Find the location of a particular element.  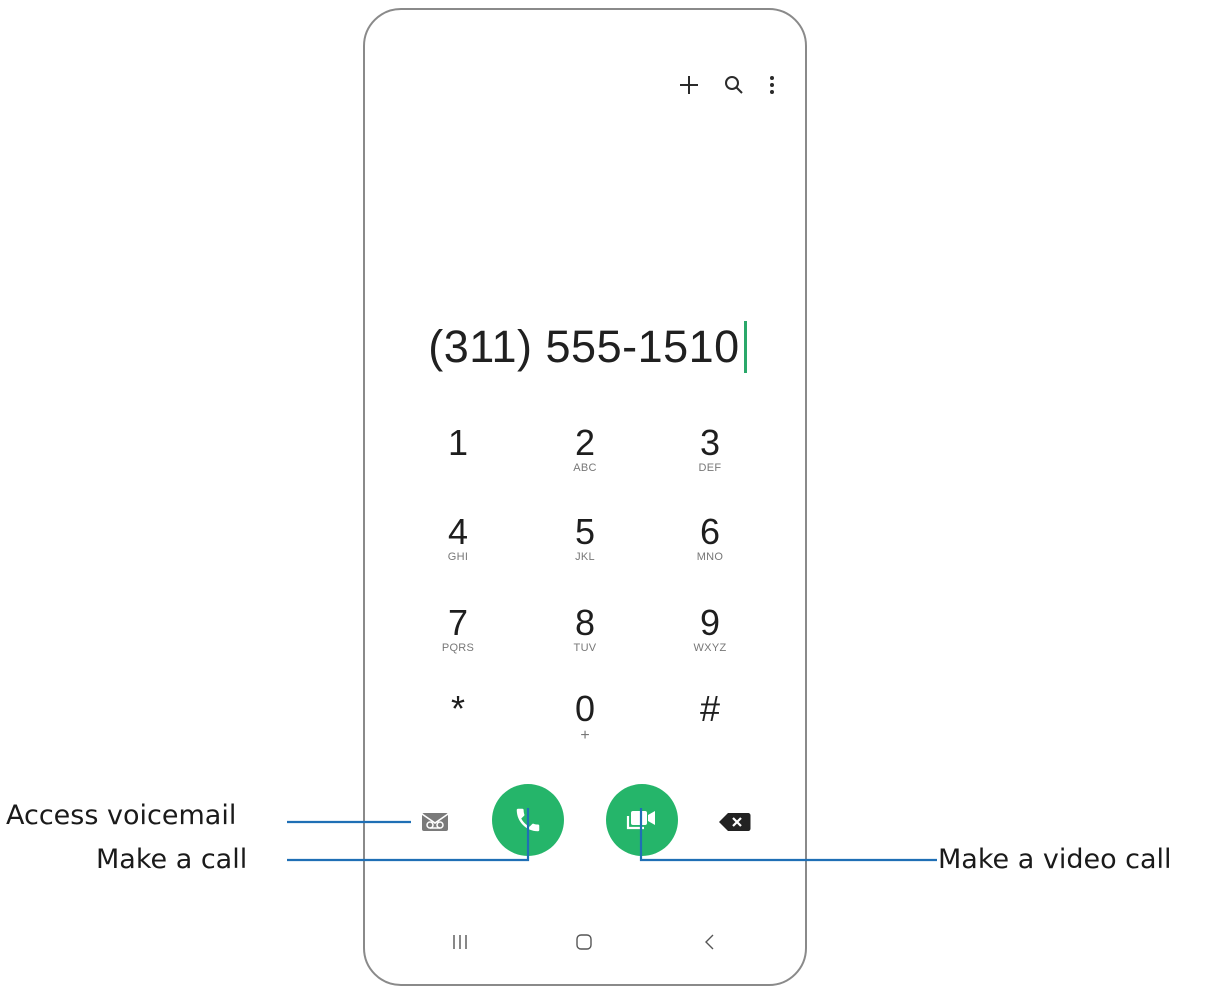

key-digit: 2 is located at coordinates (585, 442).